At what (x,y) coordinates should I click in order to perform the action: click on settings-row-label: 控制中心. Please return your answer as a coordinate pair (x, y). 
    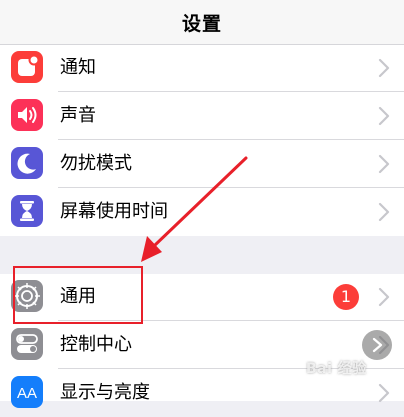
    Looking at the image, I should click on (96, 344).